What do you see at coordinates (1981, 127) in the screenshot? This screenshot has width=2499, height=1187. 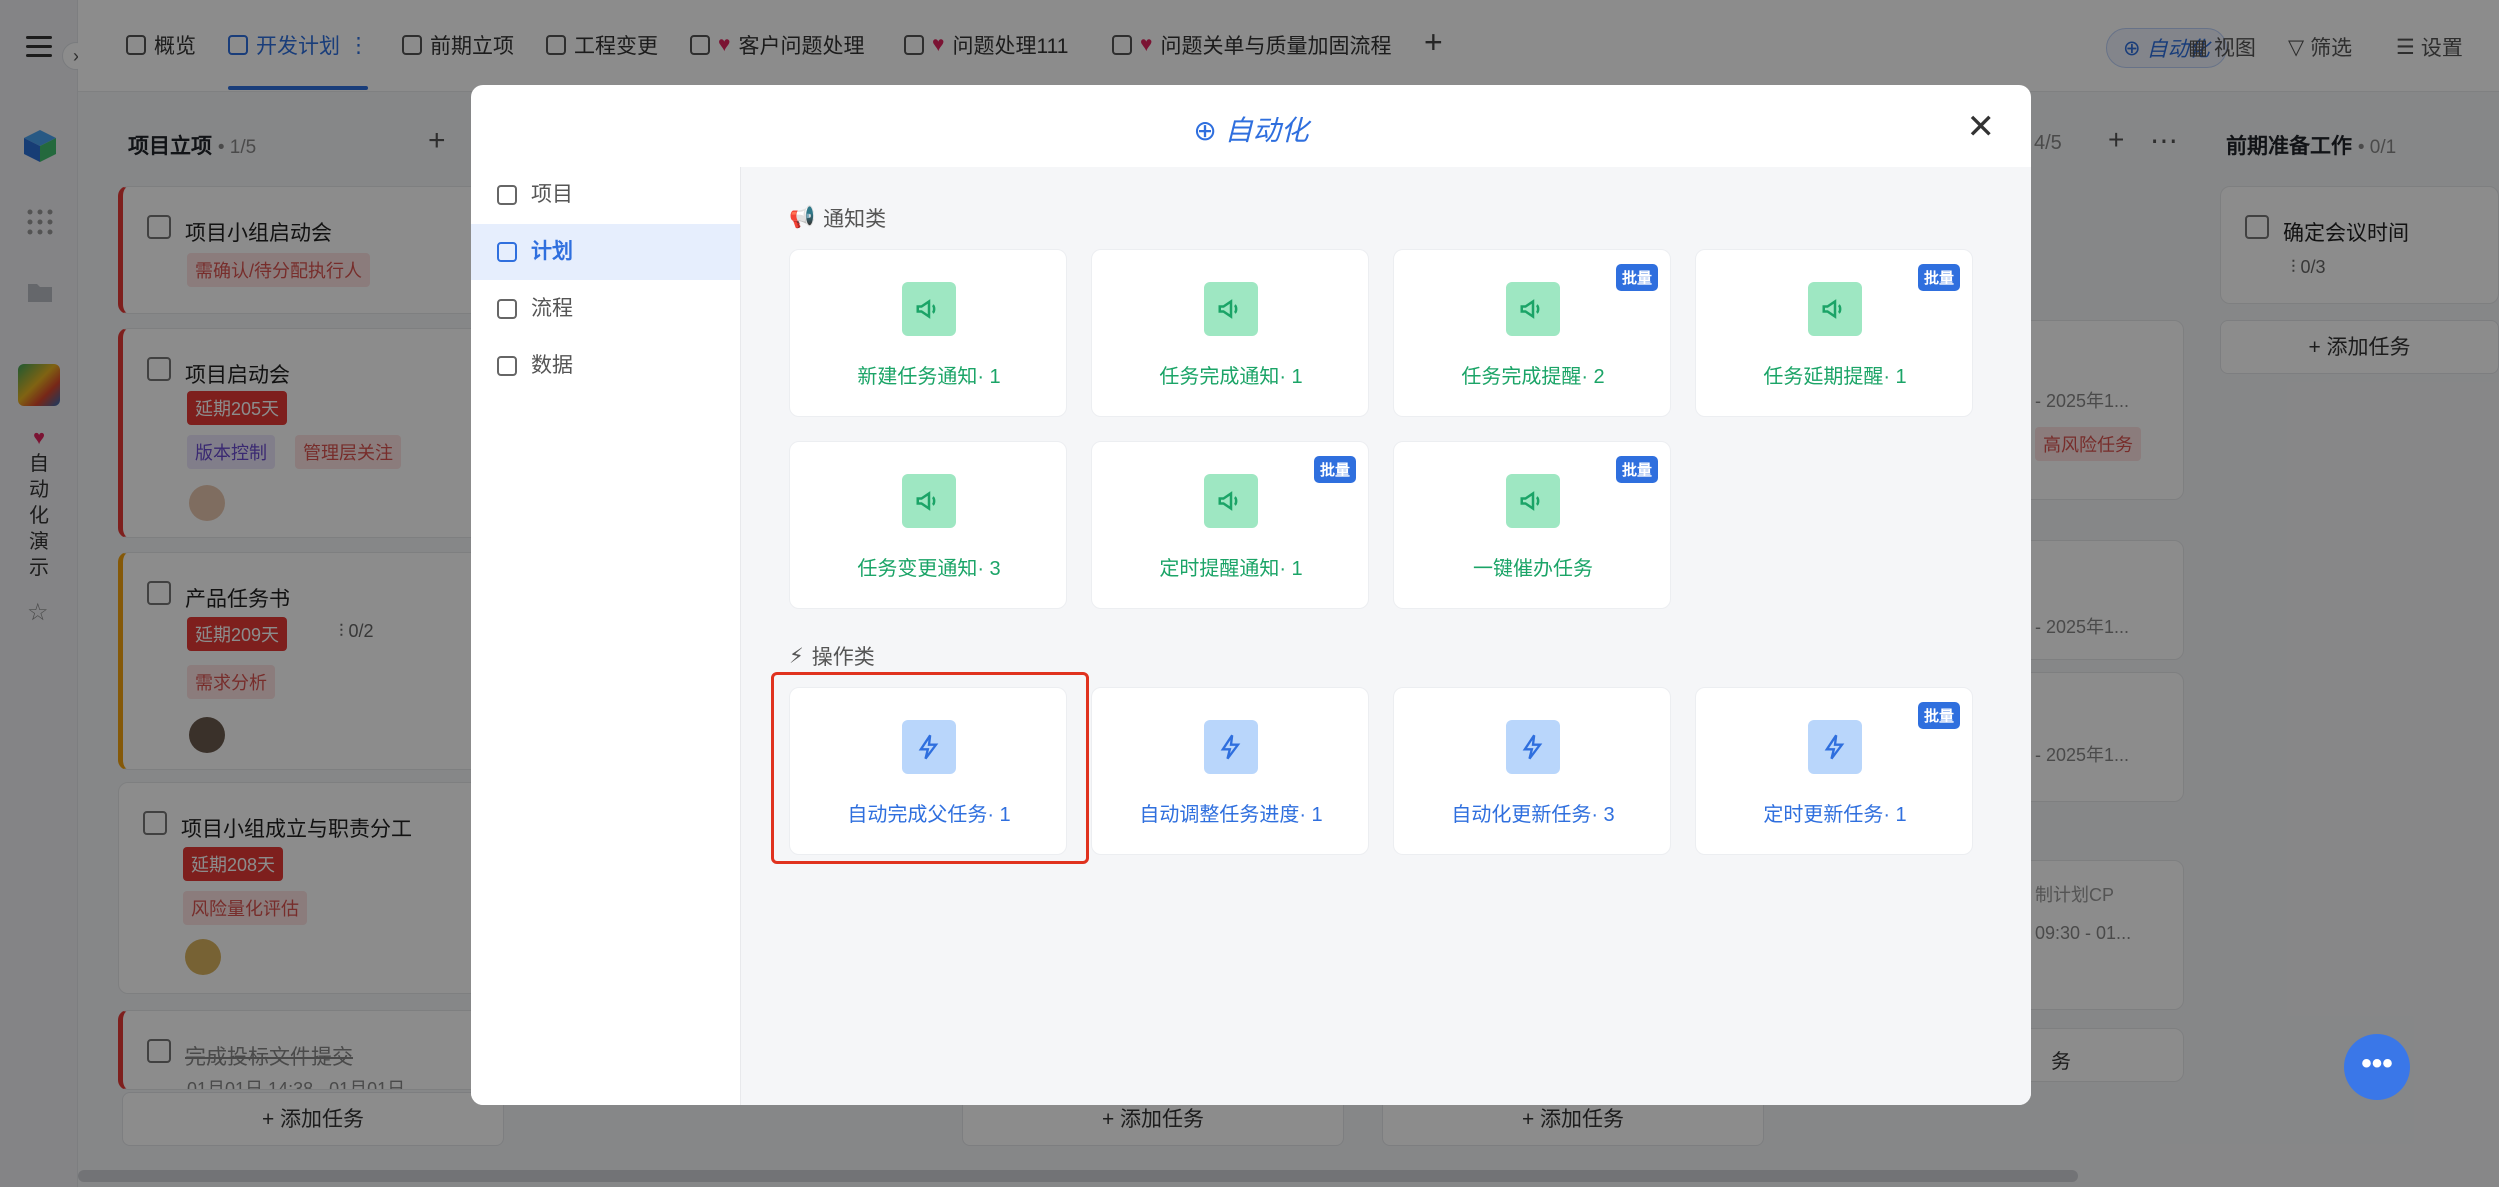 I see `close-icon: ✕` at bounding box center [1981, 127].